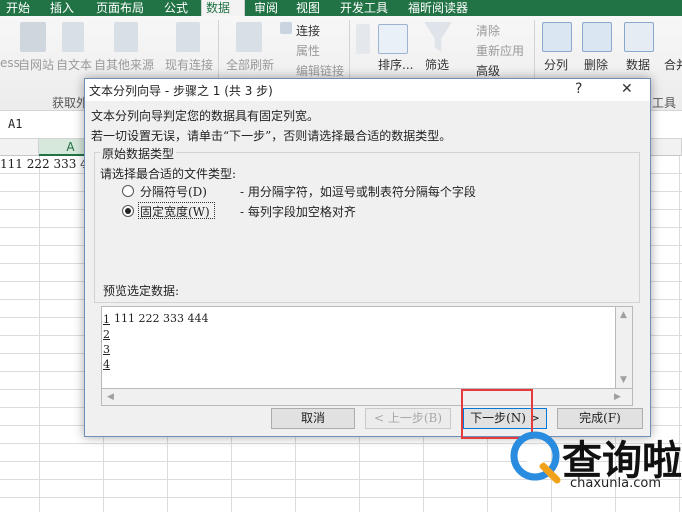 This screenshot has width=682, height=512. I want to click on data-validation-button: 数据, so click(638, 64).